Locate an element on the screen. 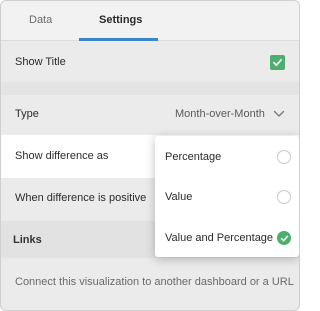 This screenshot has height=311, width=320. show-title-label: Show Title is located at coordinates (40, 62).